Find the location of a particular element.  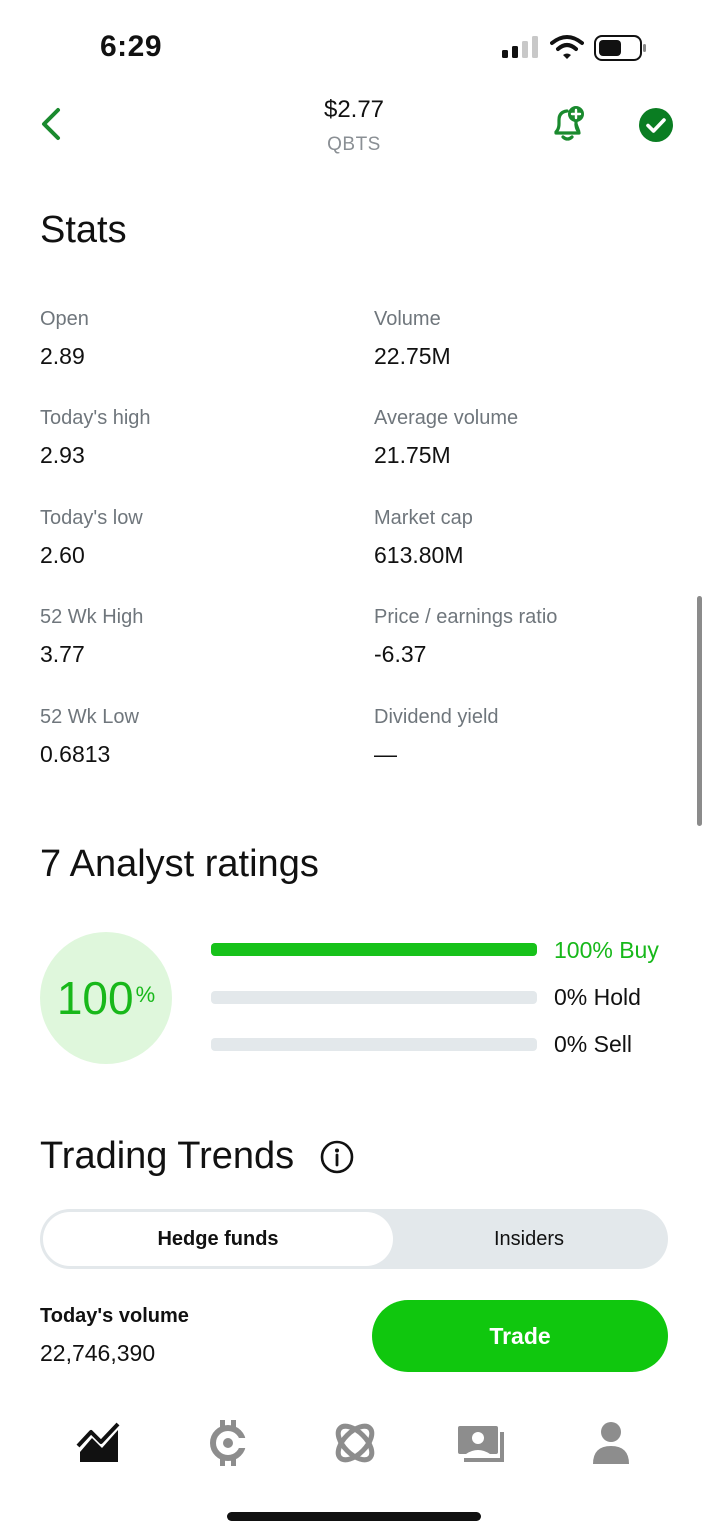

trade-button: Trade is located at coordinates (520, 1336).